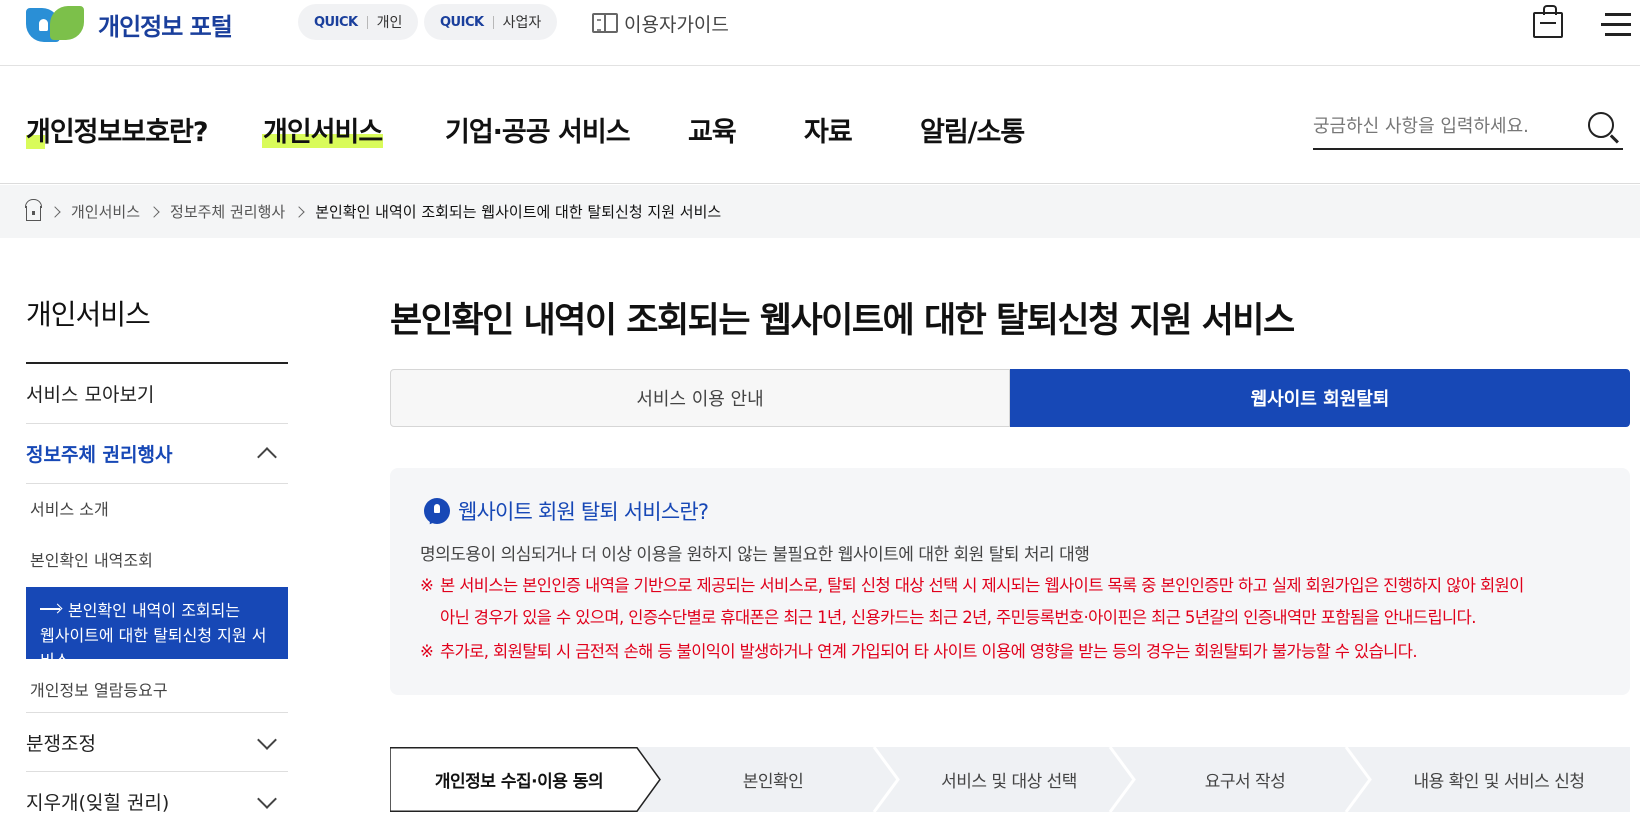  Describe the element at coordinates (157, 394) in the screenshot. I see `sidebar-item-service-overview: 서비스 모아보기` at that location.